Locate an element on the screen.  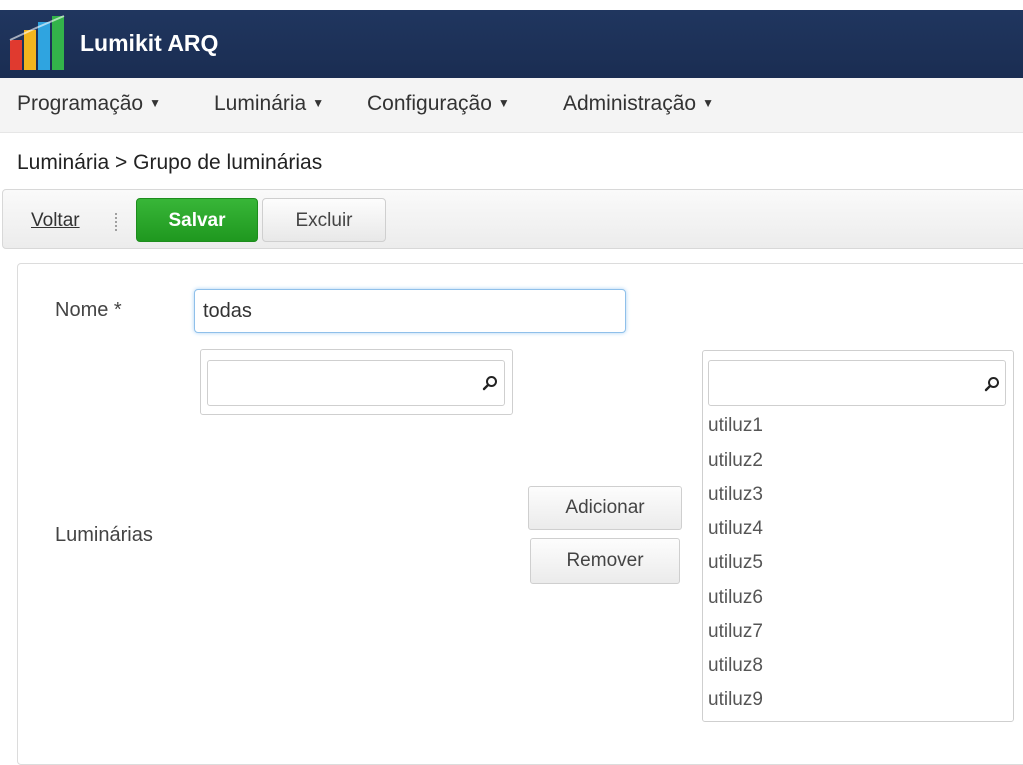
menu-luminaria: Luminária ▼ is located at coordinates (269, 104).